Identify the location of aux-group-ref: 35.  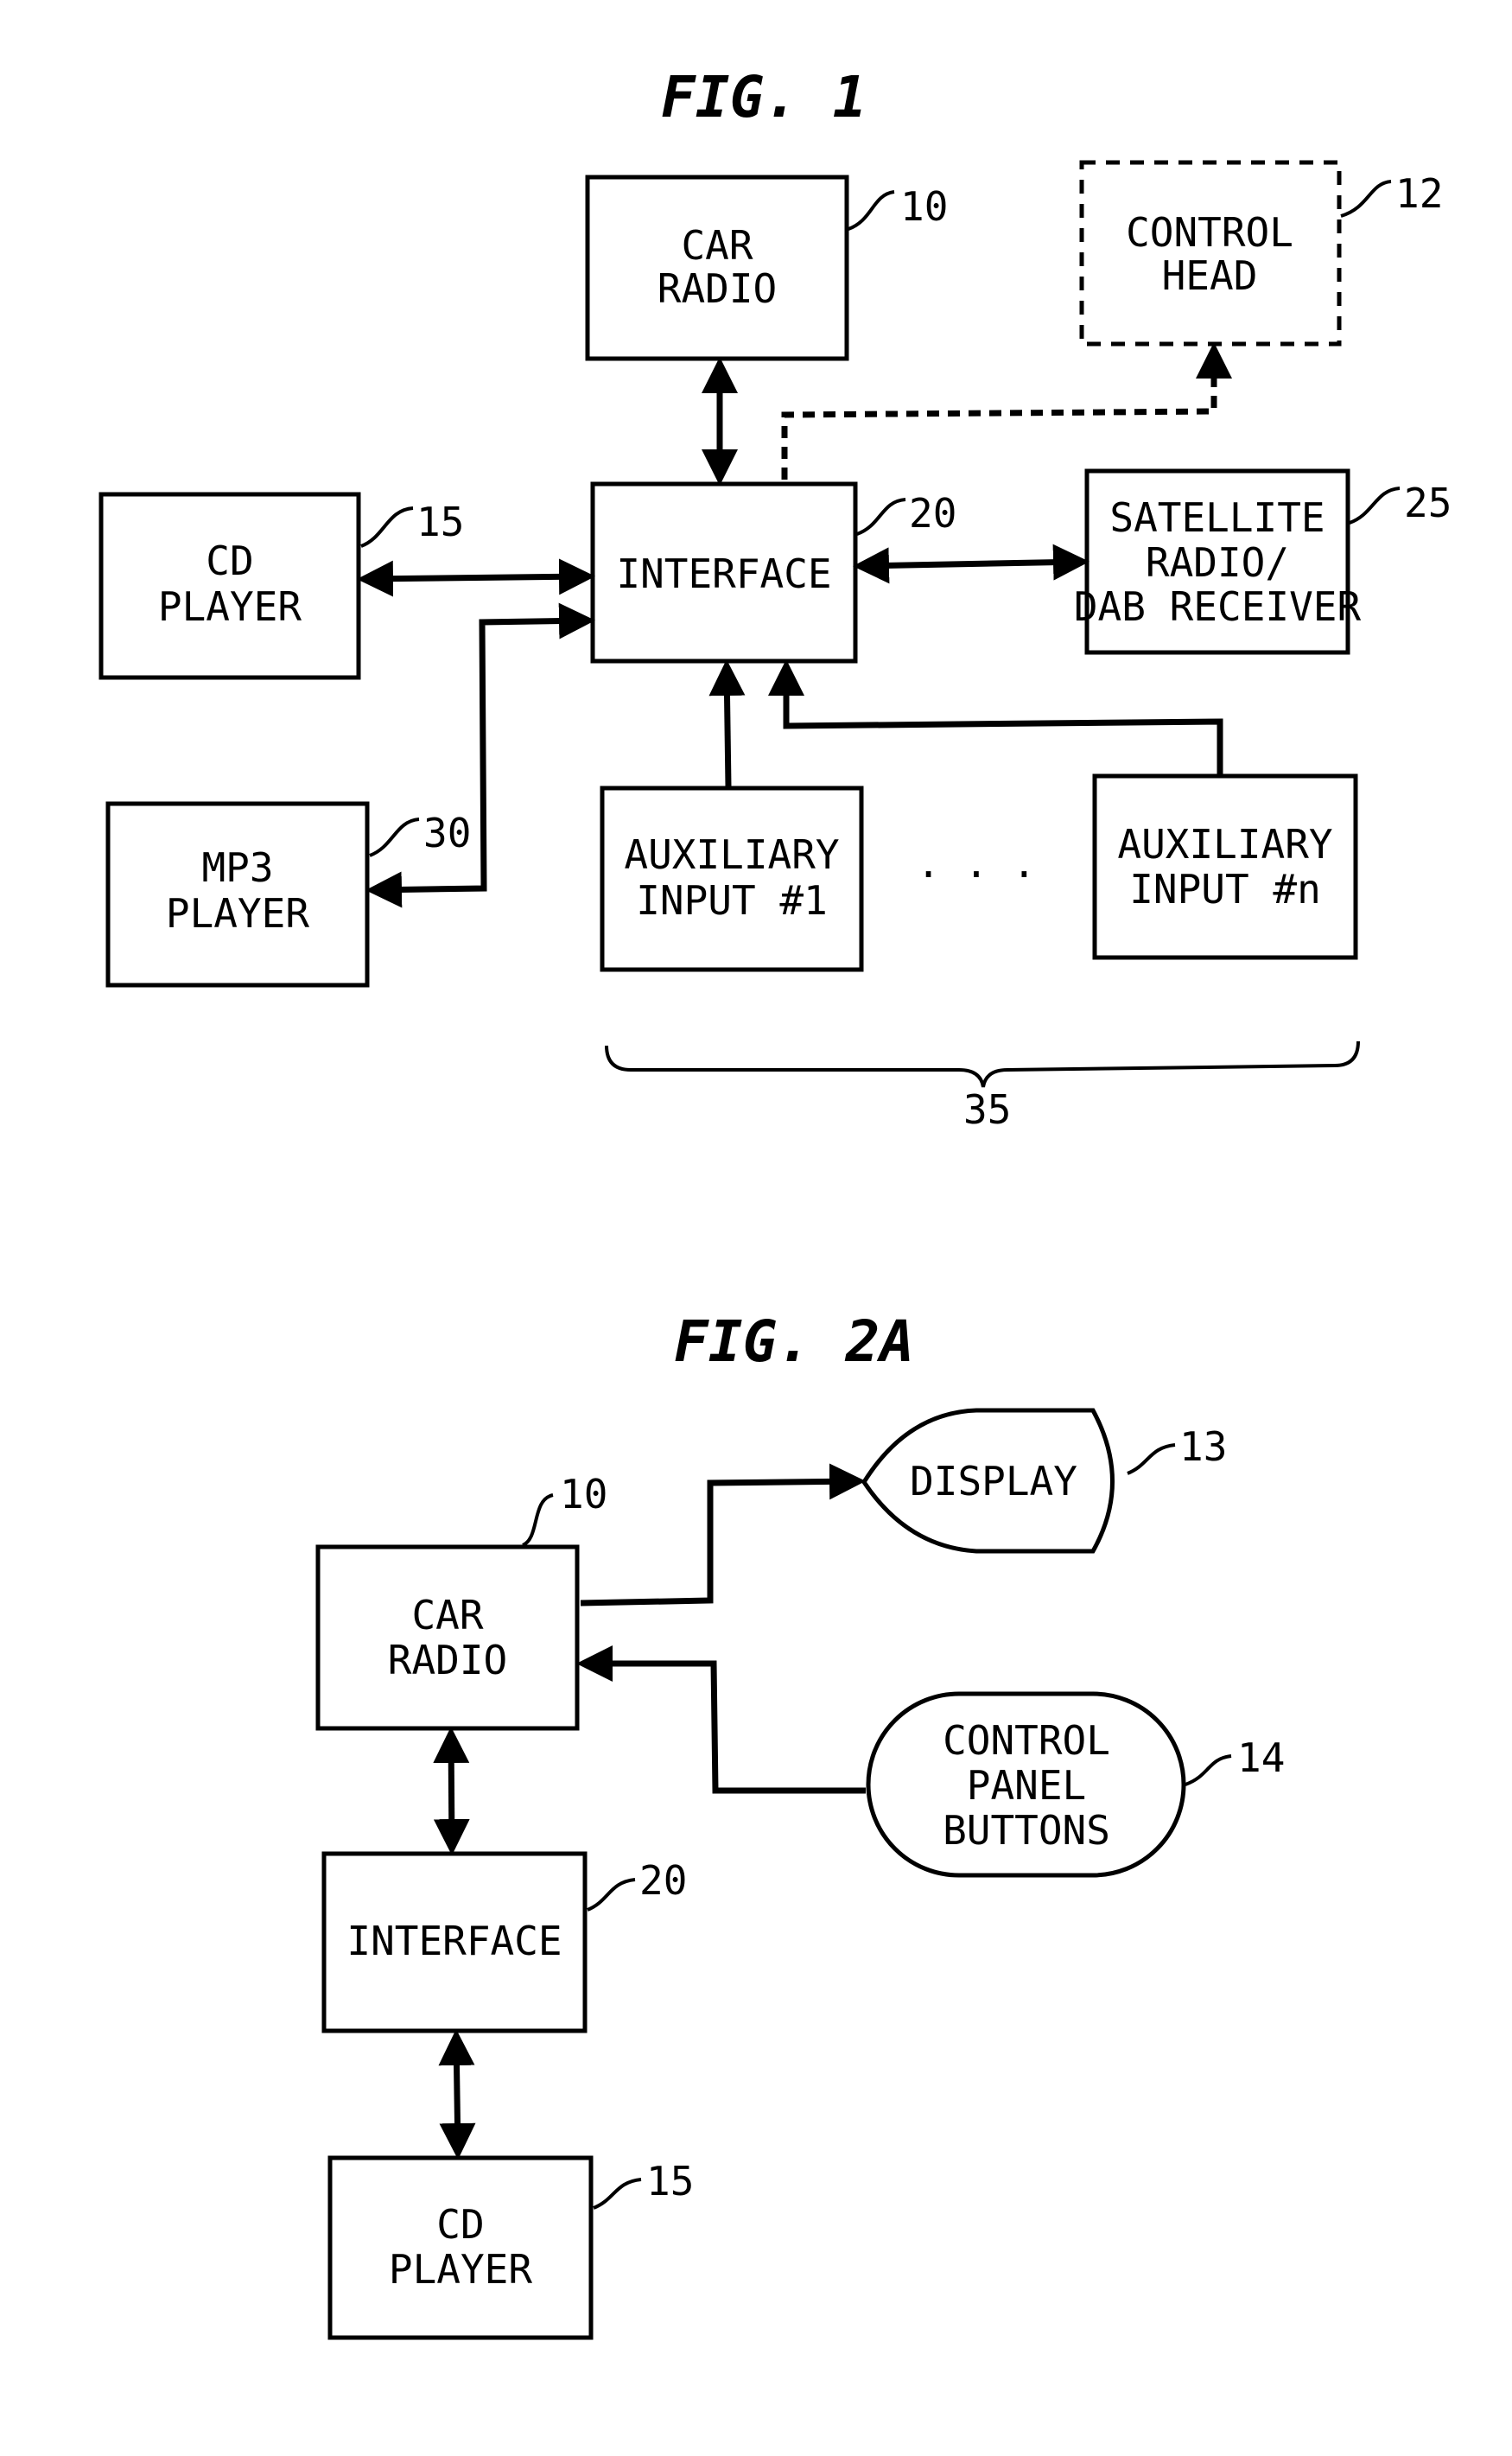
(987, 1109).